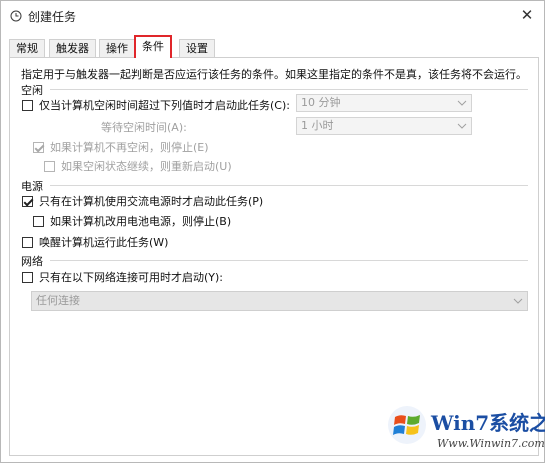 This screenshot has width=545, height=463. I want to click on watermark-logo: Win7系统之家 Www.Winwin7.com, so click(466, 429).